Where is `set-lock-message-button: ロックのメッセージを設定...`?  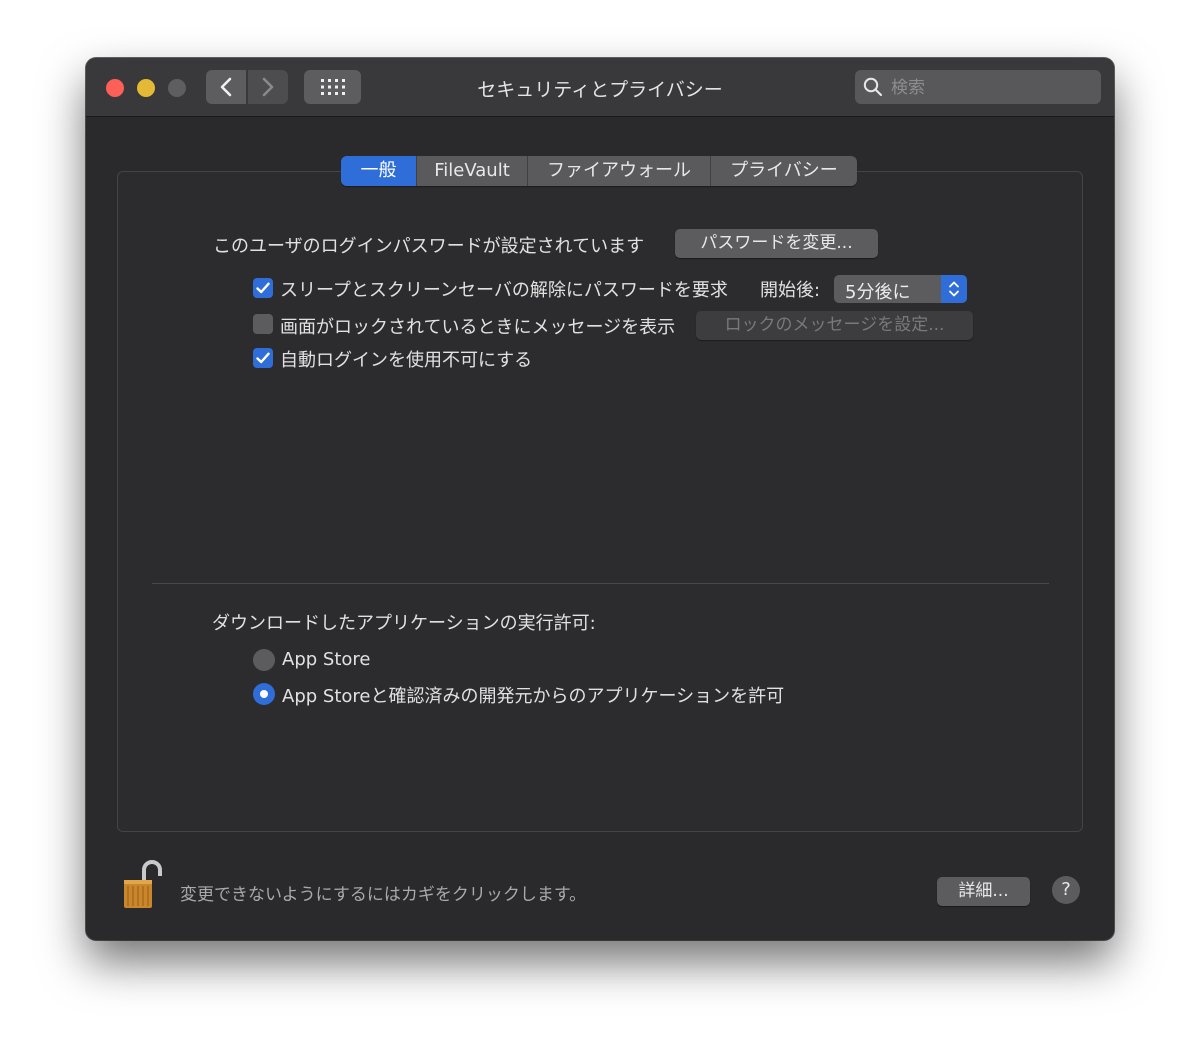 set-lock-message-button: ロックのメッセージを設定... is located at coordinates (834, 325).